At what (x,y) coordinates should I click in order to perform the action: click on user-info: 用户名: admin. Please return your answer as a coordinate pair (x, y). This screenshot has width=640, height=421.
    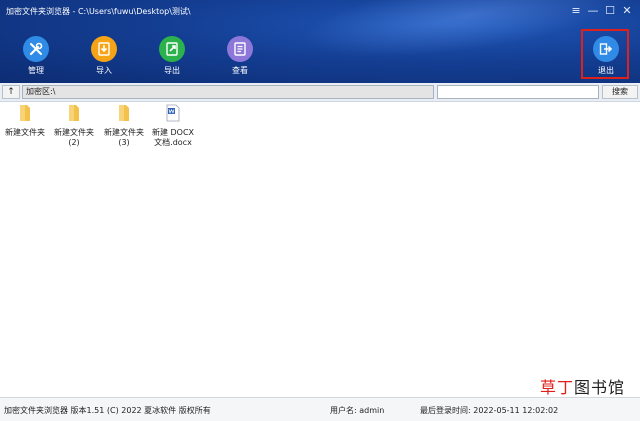
    Looking at the image, I should click on (357, 410).